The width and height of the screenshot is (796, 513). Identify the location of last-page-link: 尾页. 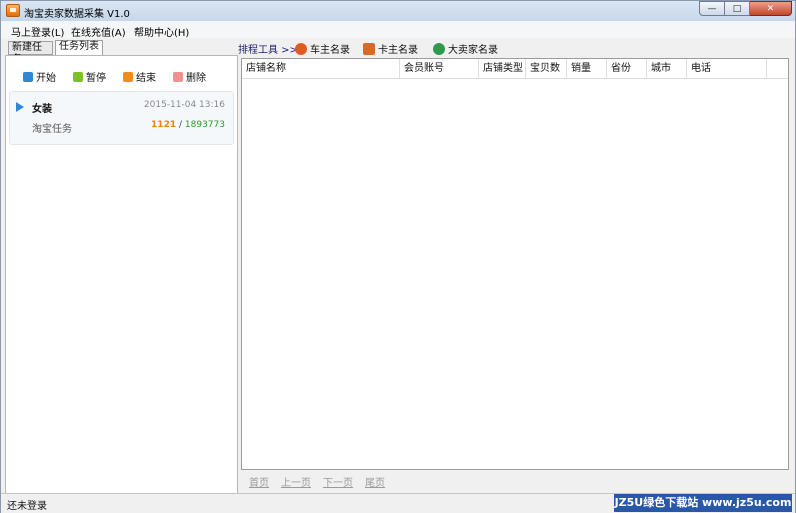
(375, 481).